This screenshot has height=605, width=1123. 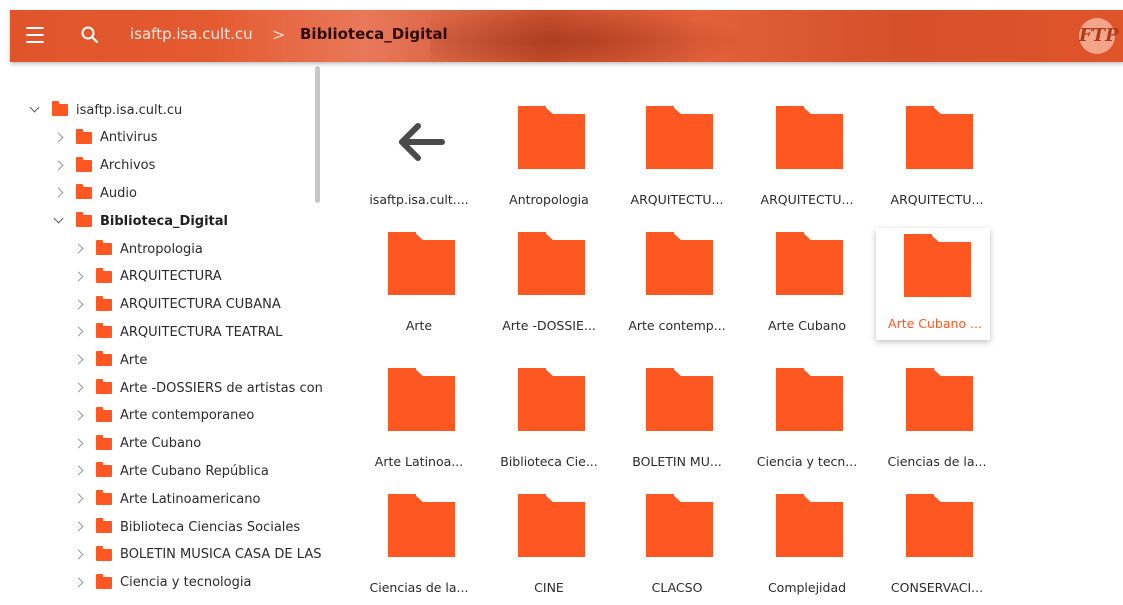 What do you see at coordinates (187, 416) in the screenshot?
I see `tree-item-label: Arte contemporaneo` at bounding box center [187, 416].